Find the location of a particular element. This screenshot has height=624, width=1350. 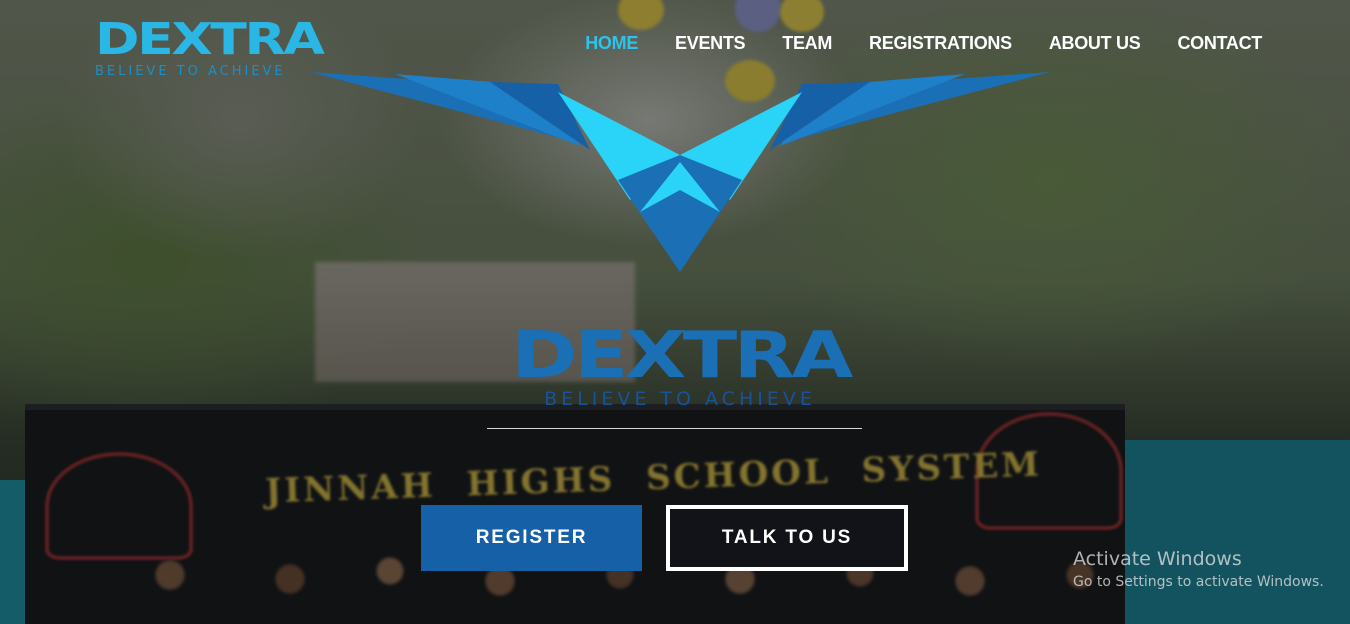

nav-item-home: HOME is located at coordinates (611, 43).